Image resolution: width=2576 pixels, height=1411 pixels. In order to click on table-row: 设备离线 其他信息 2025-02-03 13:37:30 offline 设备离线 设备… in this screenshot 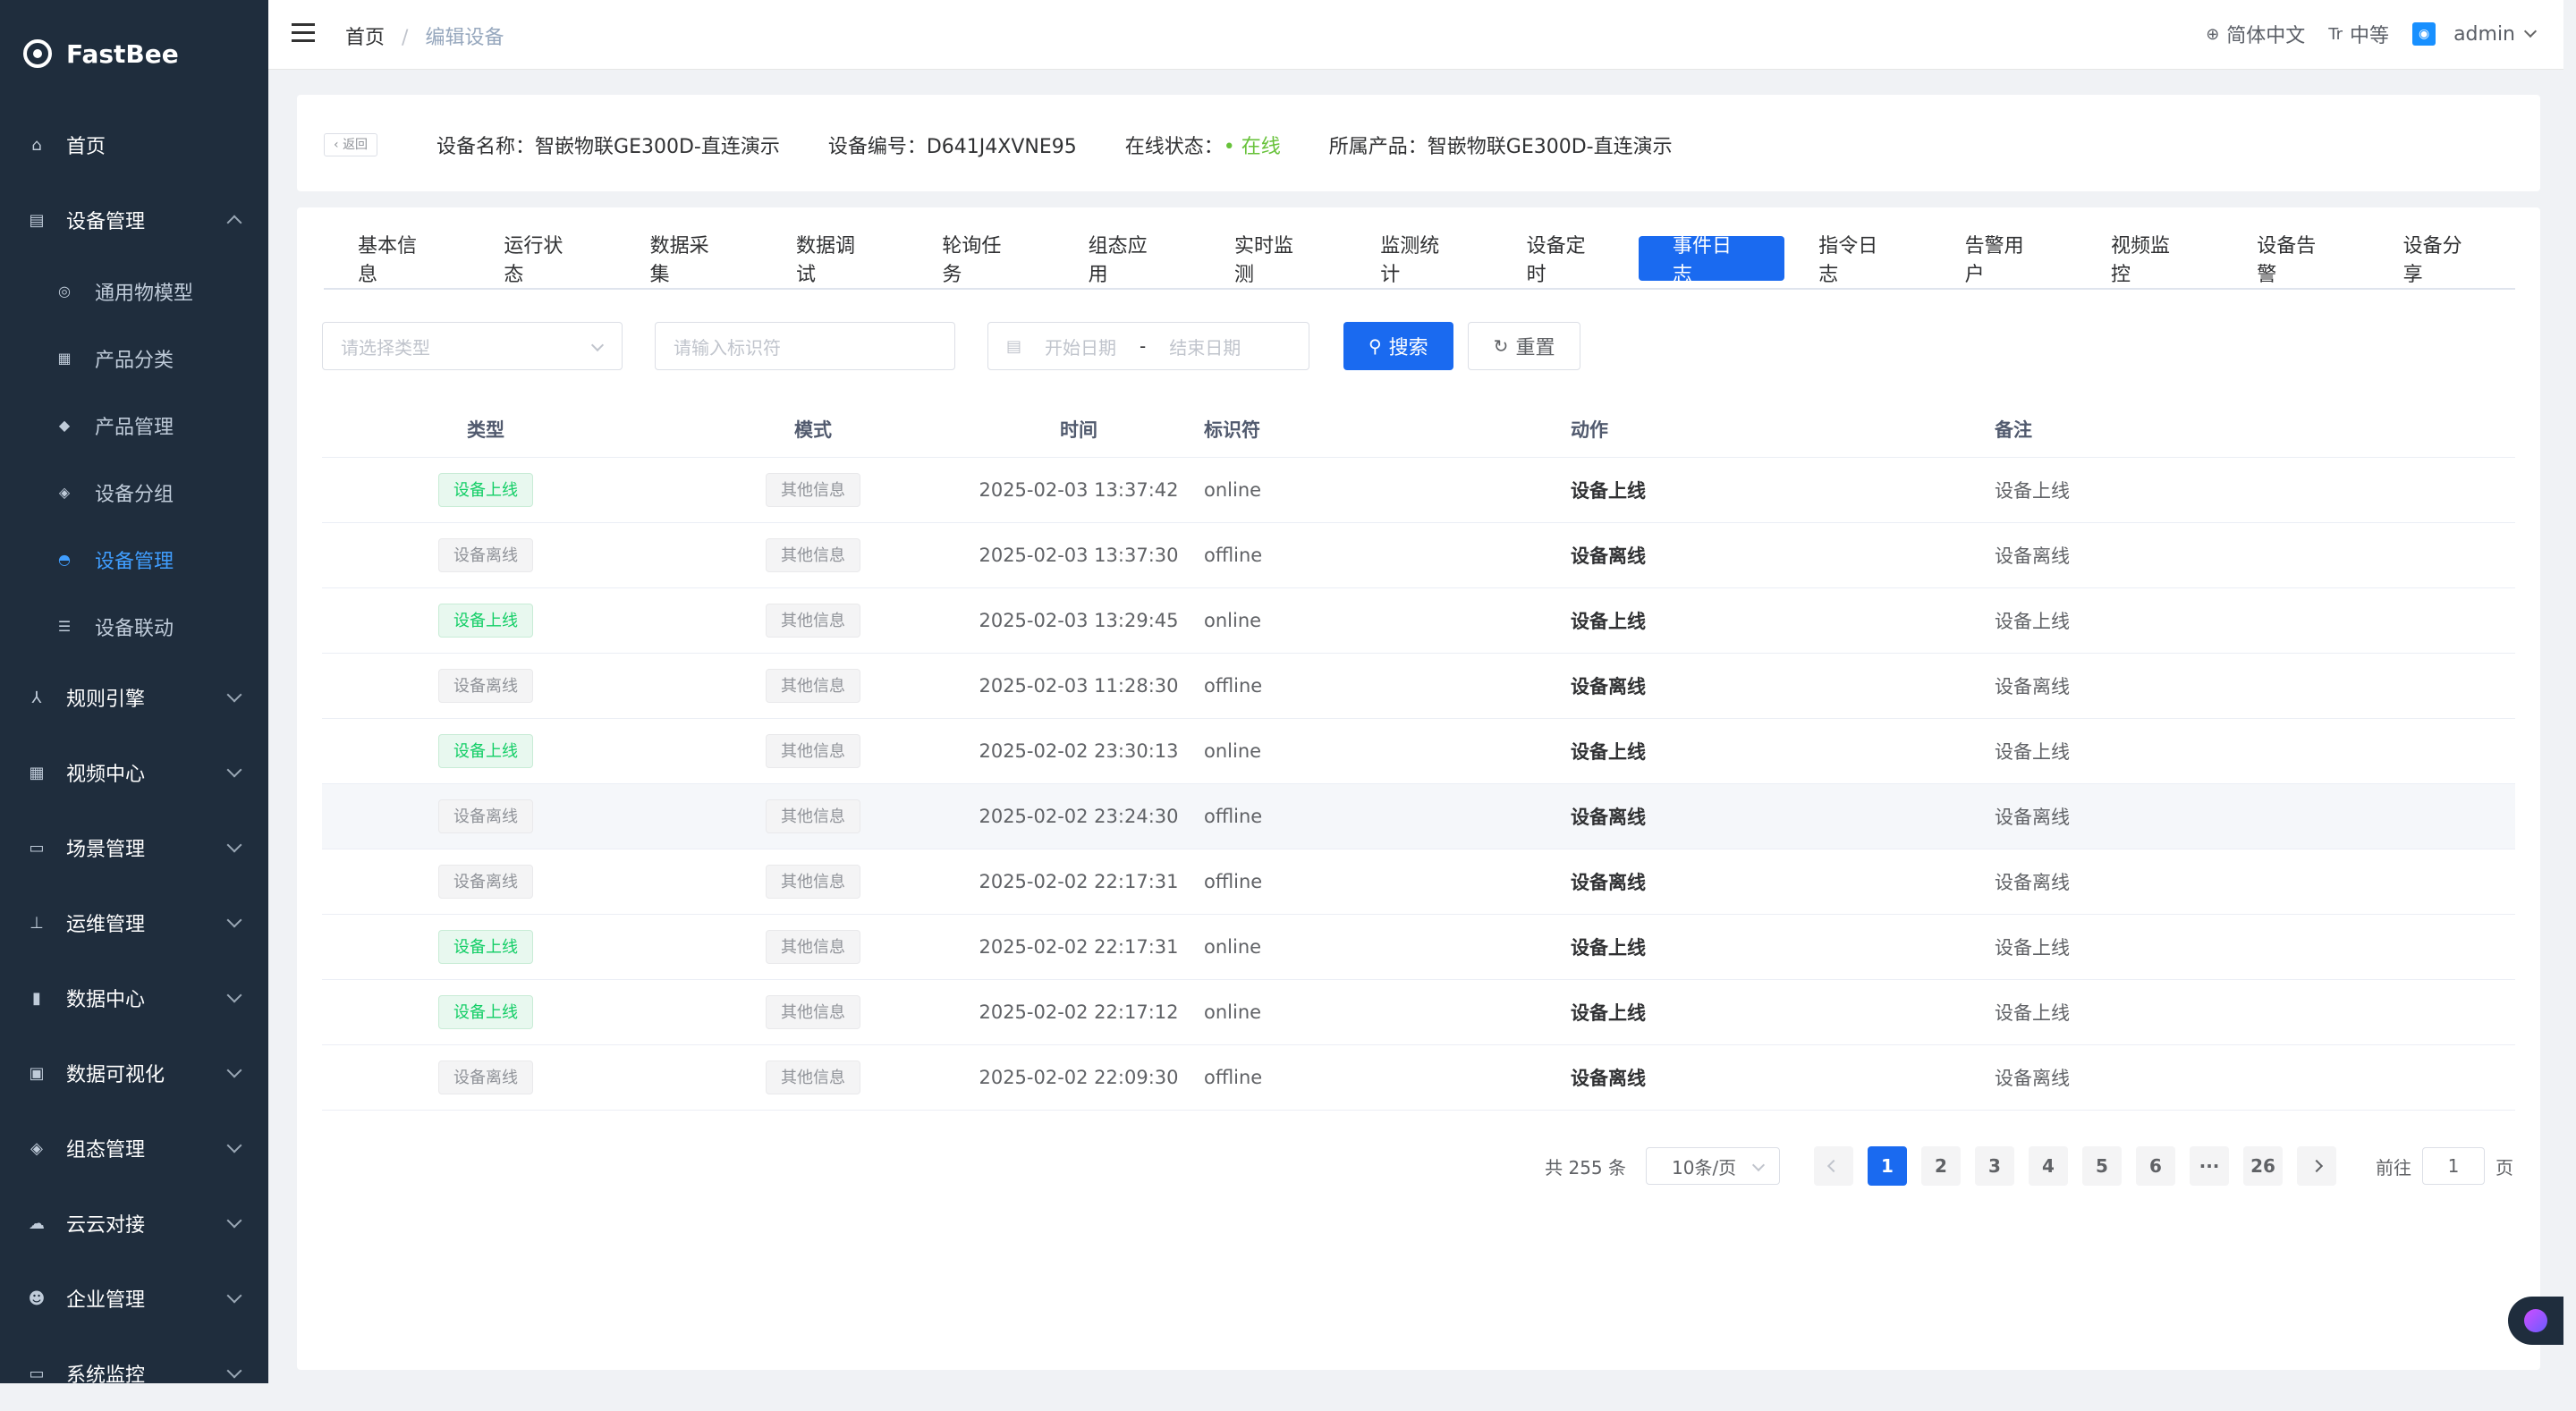, I will do `click(1418, 555)`.